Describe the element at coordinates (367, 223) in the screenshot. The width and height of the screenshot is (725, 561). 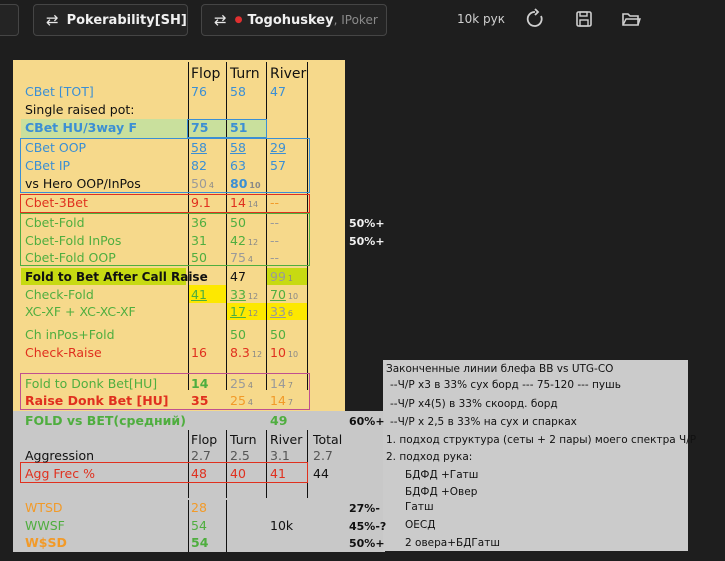
I see `cbet-fold-note: 50%+` at that location.